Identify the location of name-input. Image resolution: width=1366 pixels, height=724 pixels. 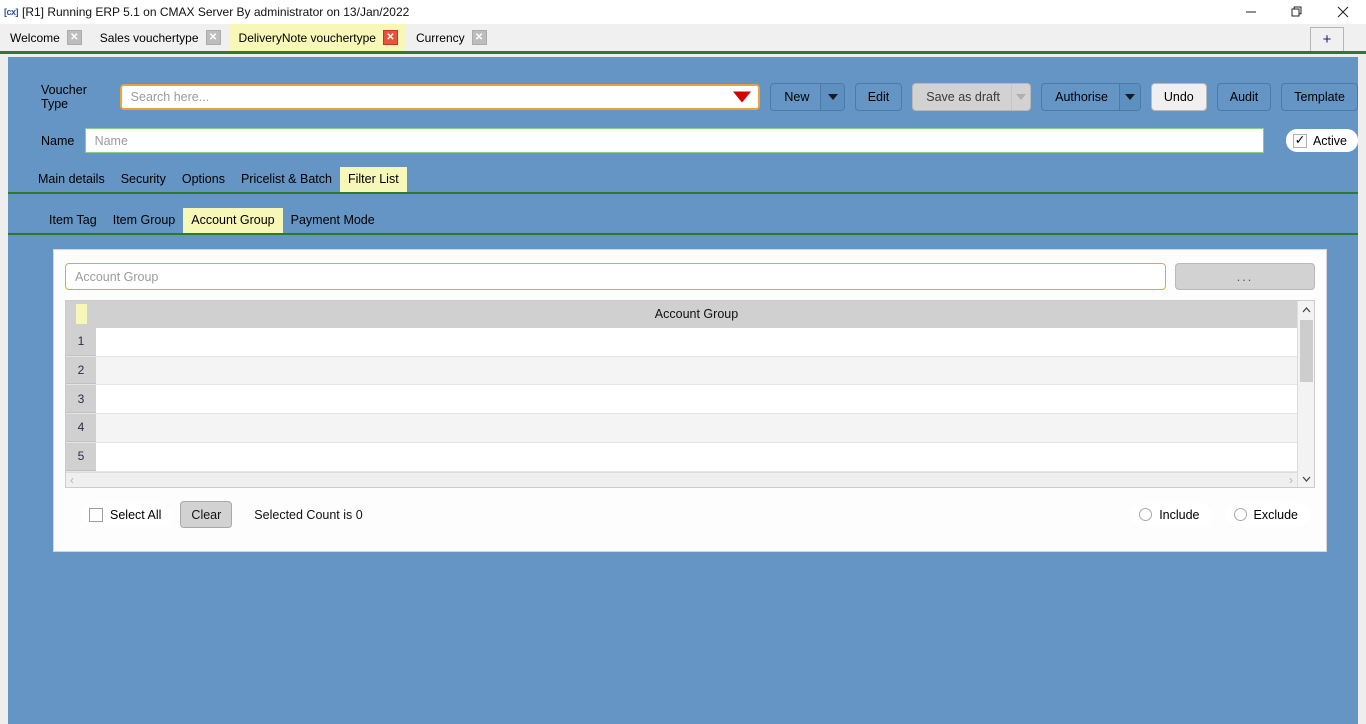
(674, 140).